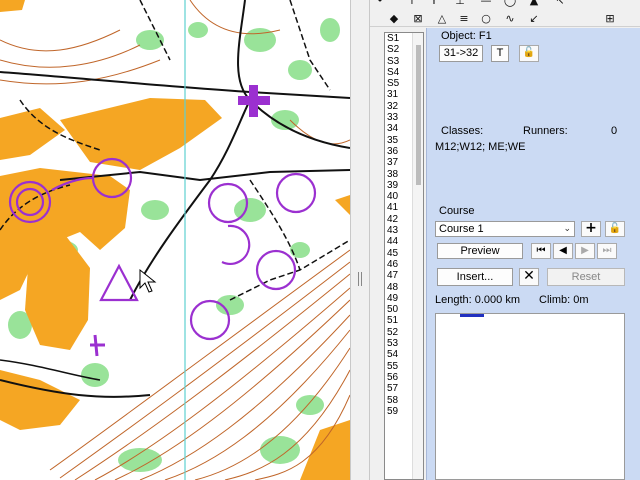 This screenshot has width=640, height=480. What do you see at coordinates (418, 115) in the screenshot?
I see `scrollbar-thumb` at bounding box center [418, 115].